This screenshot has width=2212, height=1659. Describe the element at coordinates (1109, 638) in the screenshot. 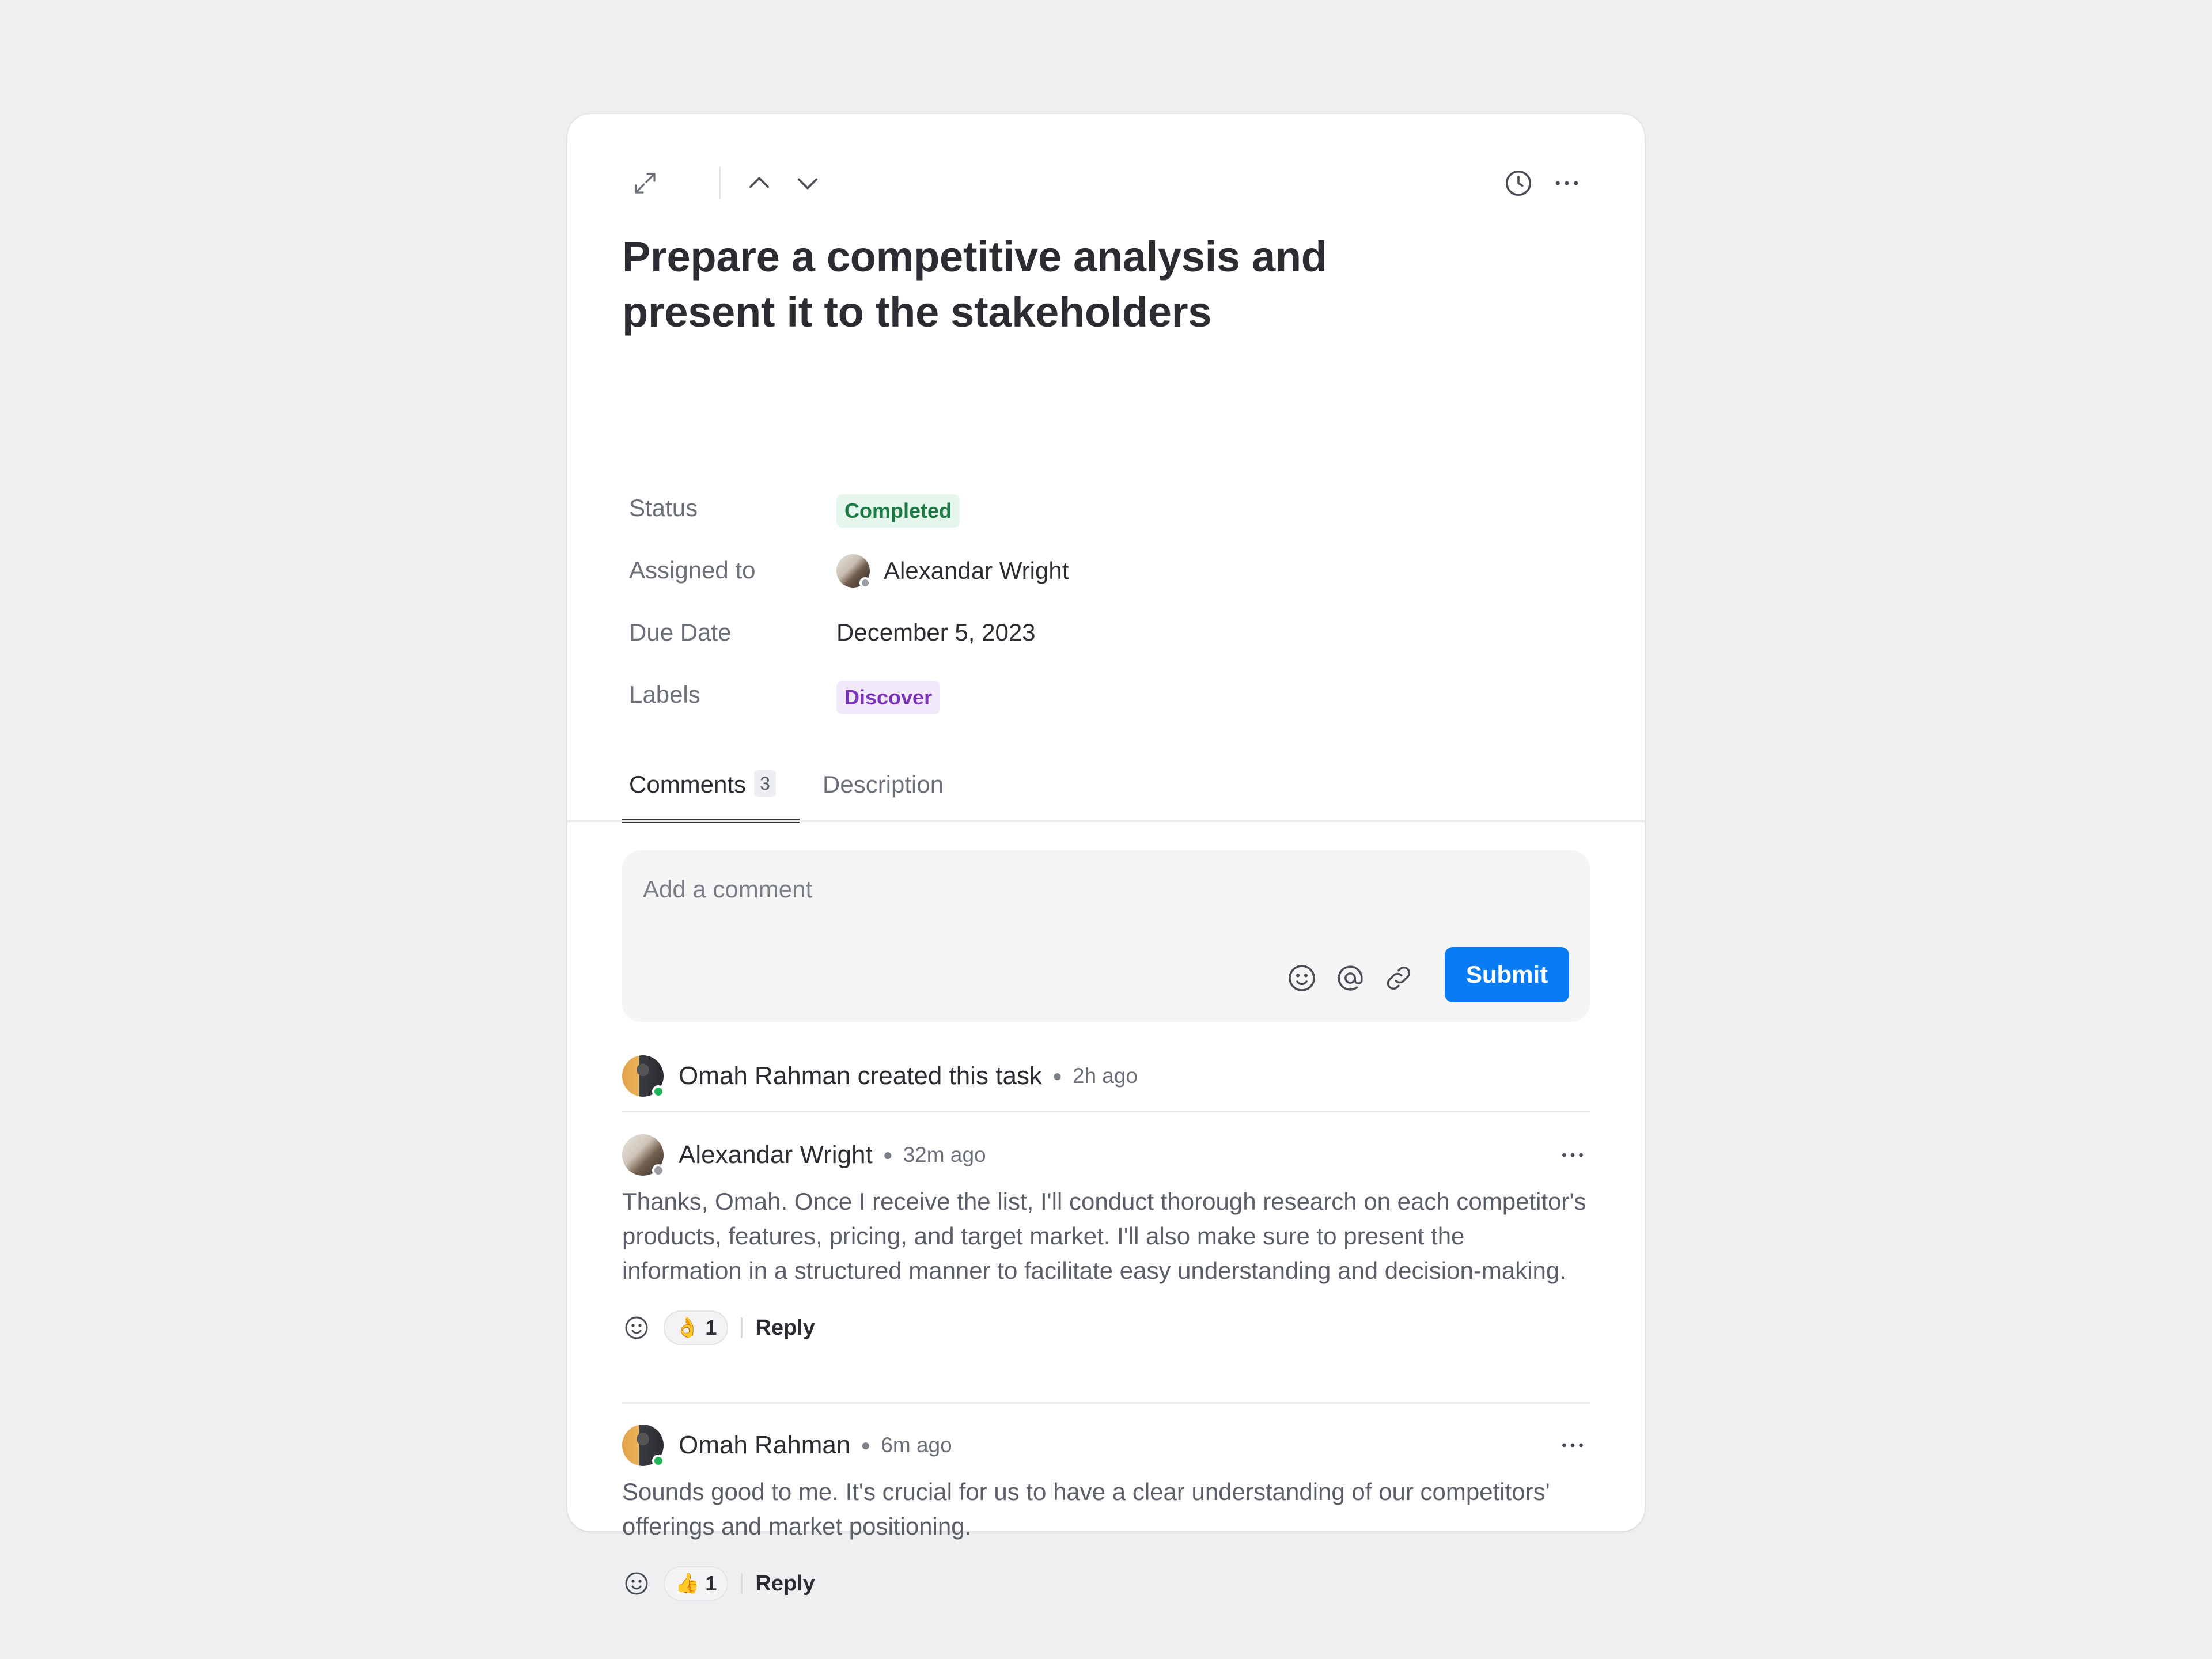

I see `due-date-row: Due Date December 5, 2023` at that location.